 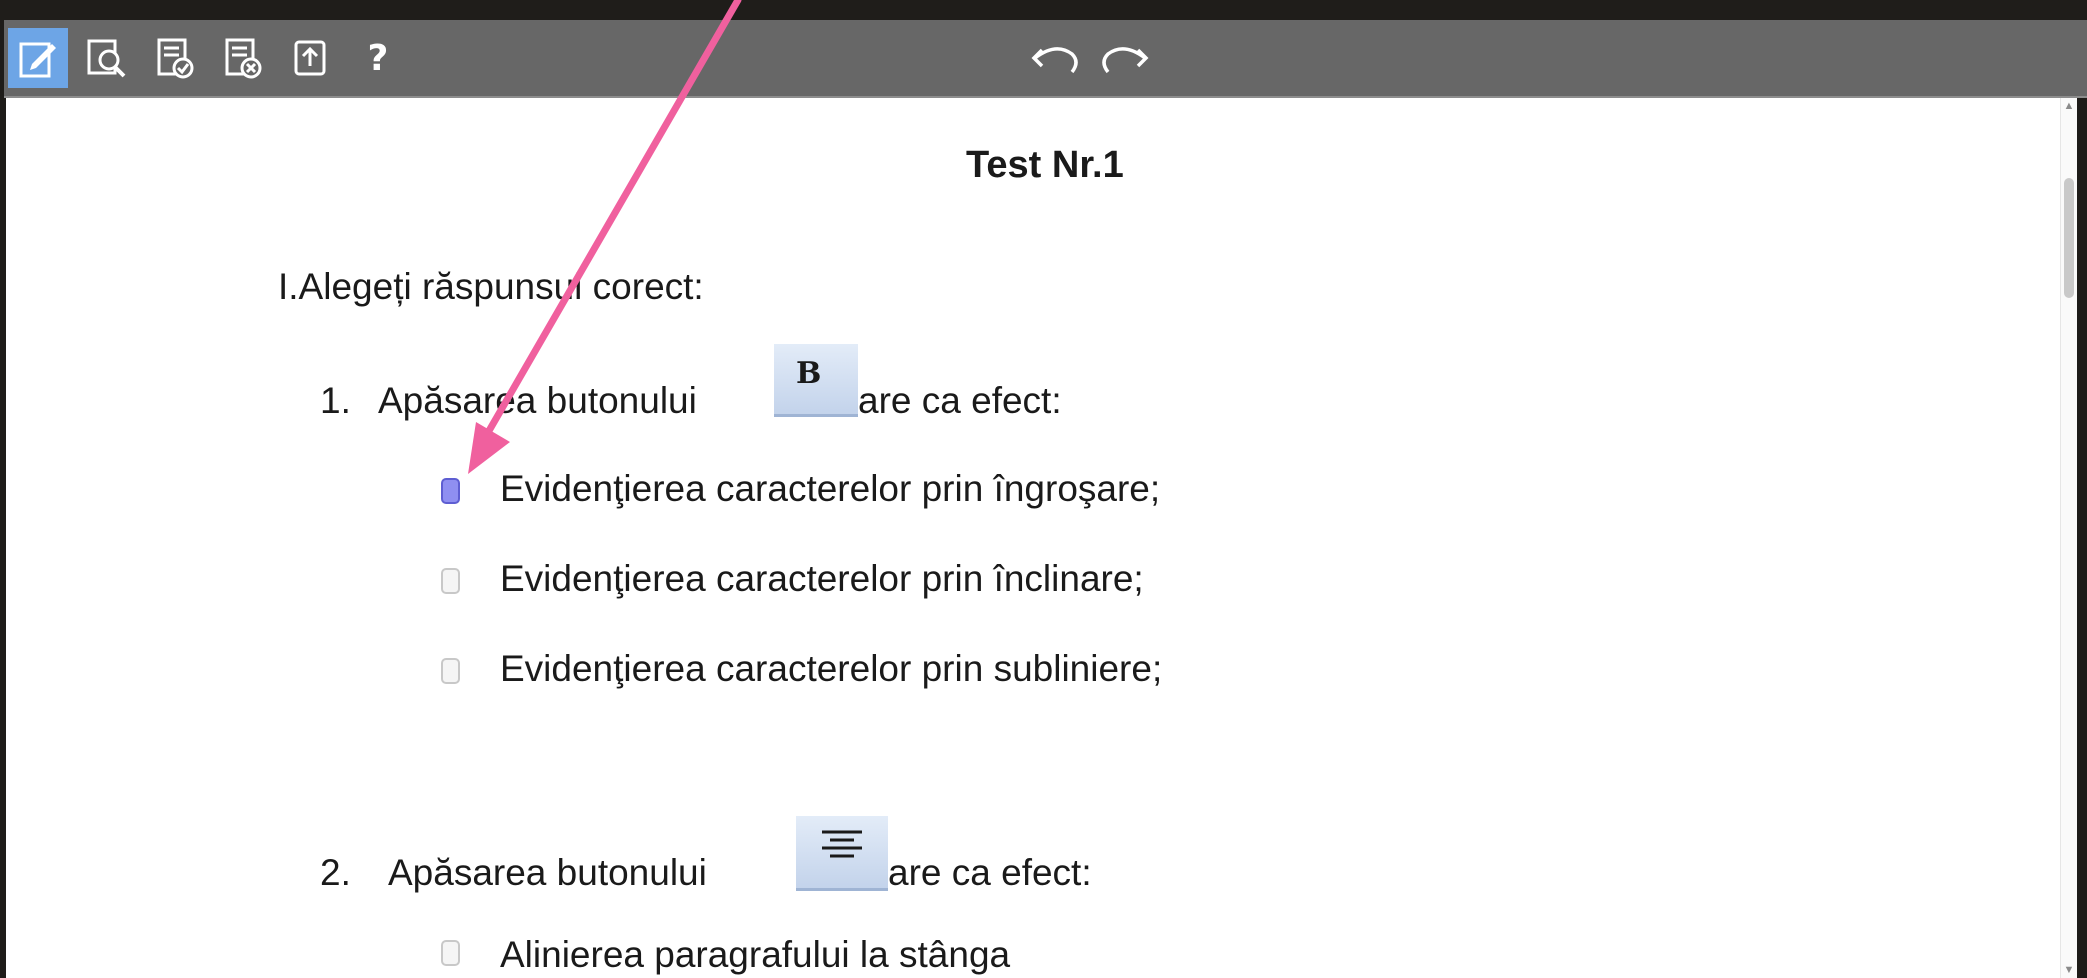 I want to click on question-2-number: 2., so click(x=335, y=872).